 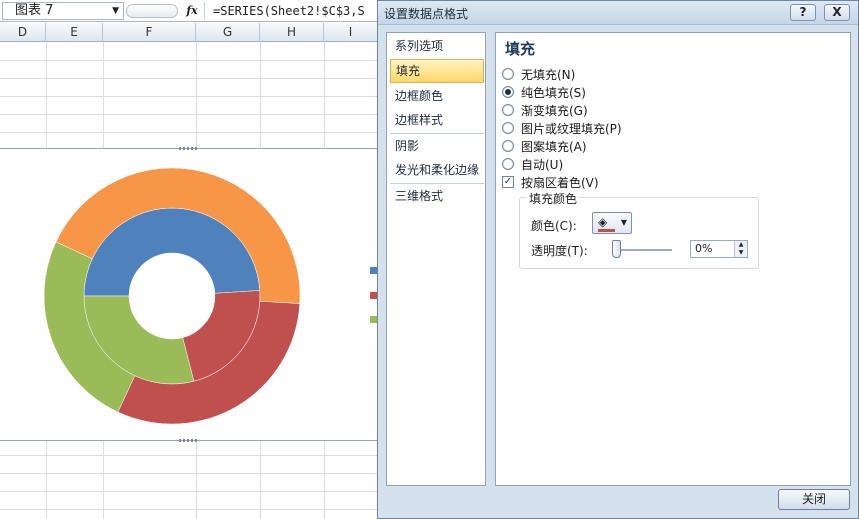 What do you see at coordinates (741, 253) in the screenshot?
I see `spin-down-icon: ▼` at bounding box center [741, 253].